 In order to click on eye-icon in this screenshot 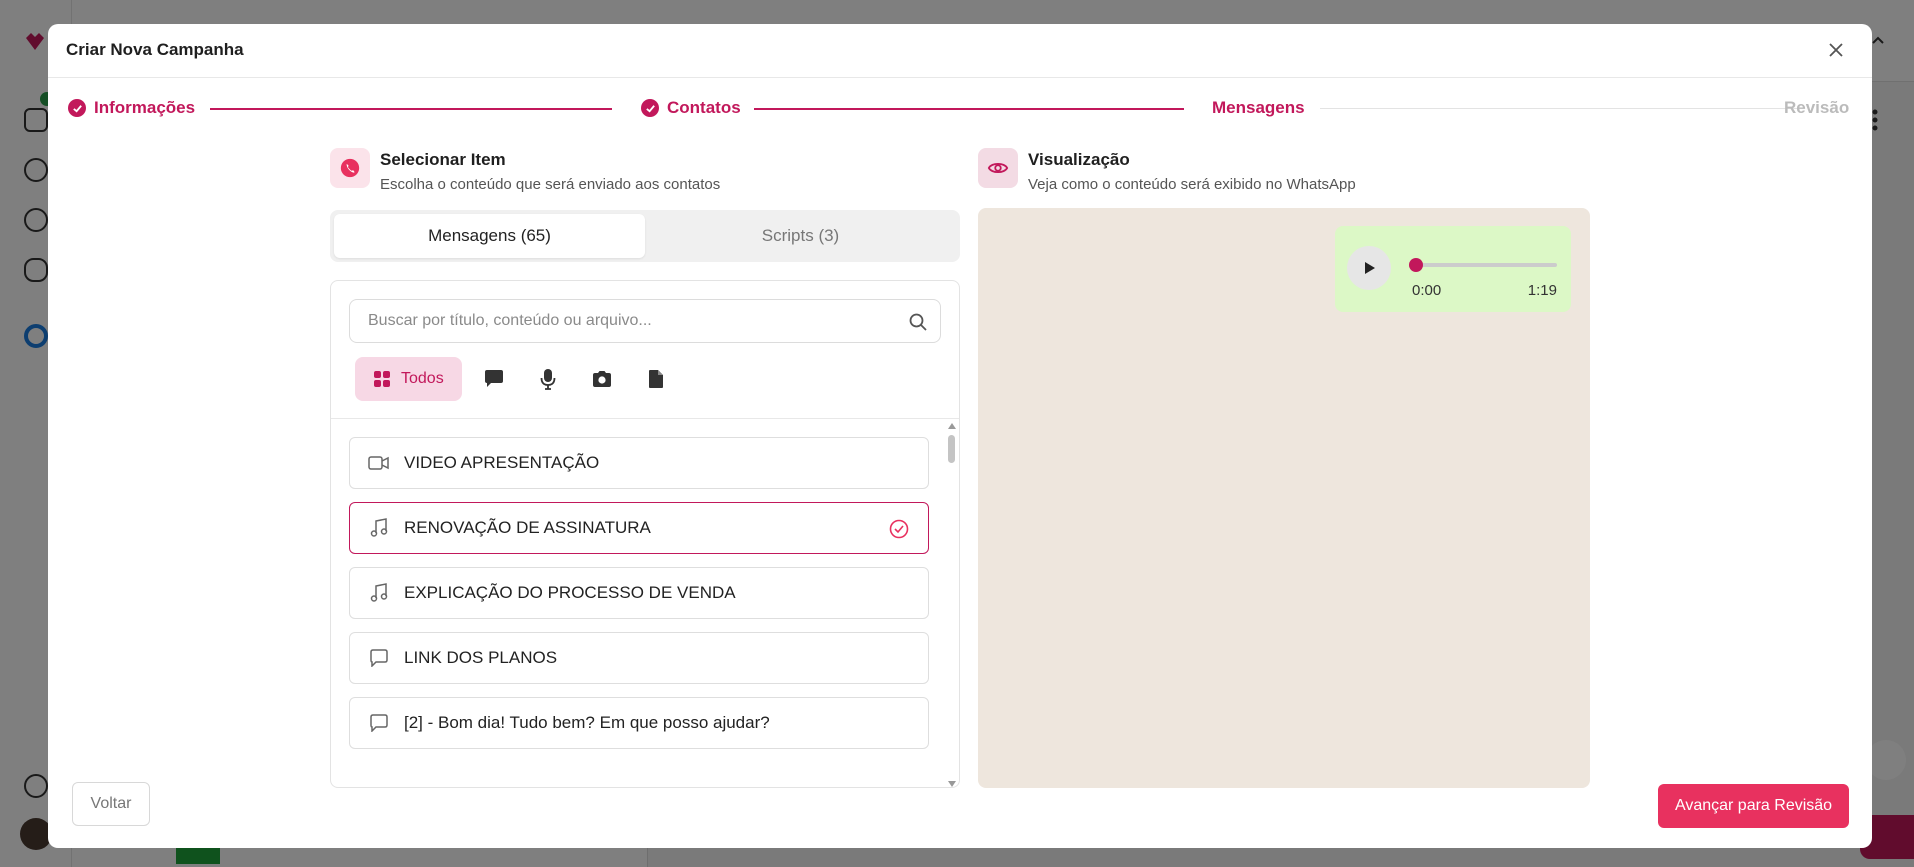, I will do `click(998, 168)`.